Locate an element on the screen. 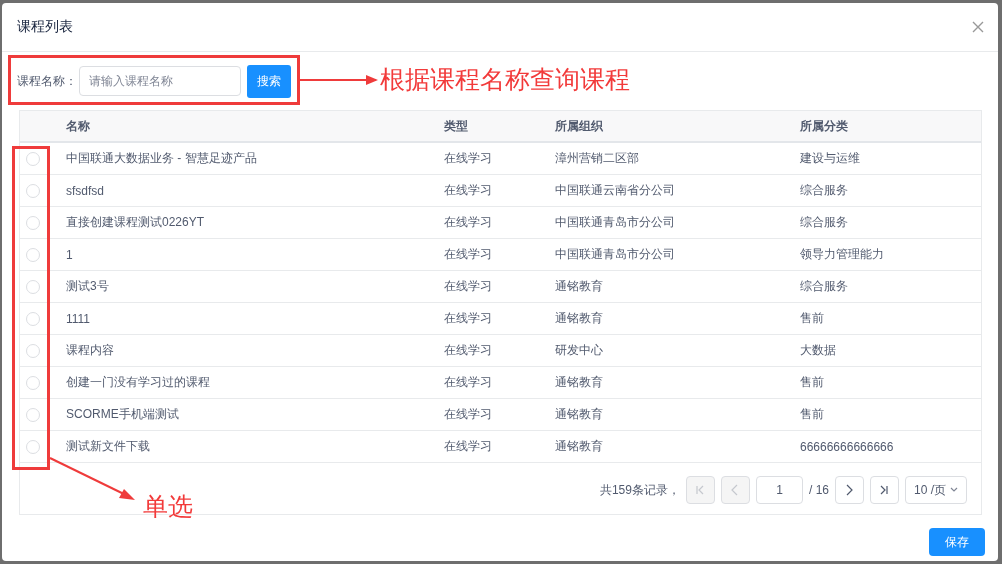 This screenshot has width=1002, height=564. table-cell-text: 漳州营销二区部 is located at coordinates (597, 158).